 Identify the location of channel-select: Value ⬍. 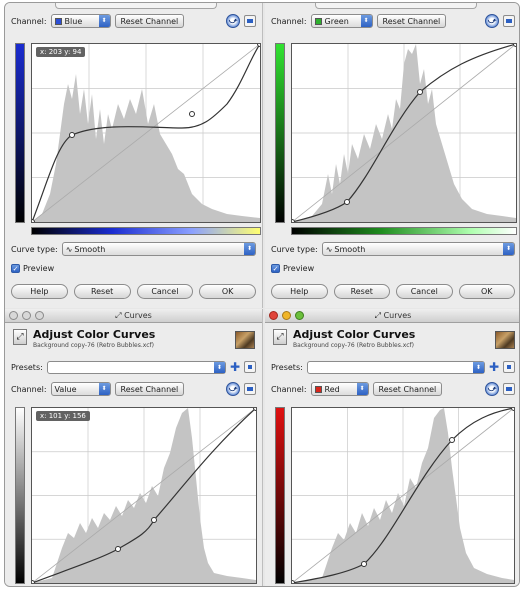
(80, 389).